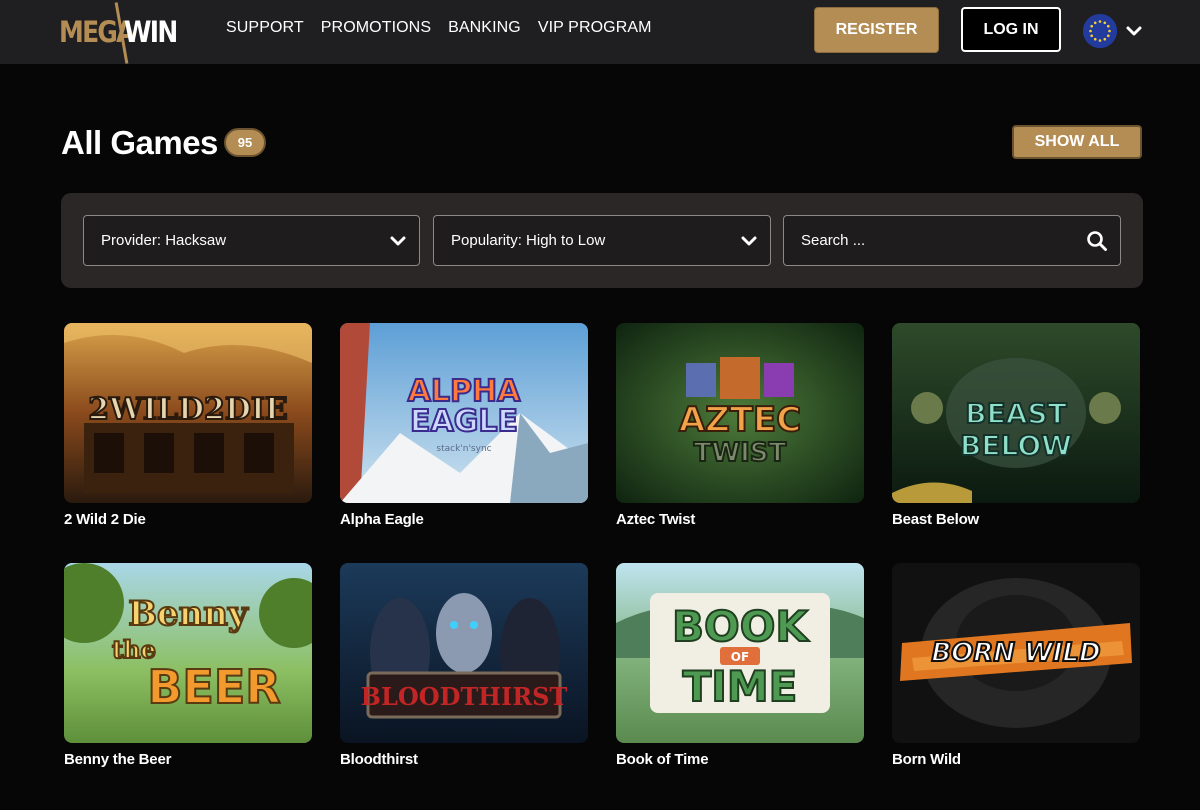  Describe the element at coordinates (1077, 142) in the screenshot. I see `show-all-button: SHOW ALL` at that location.